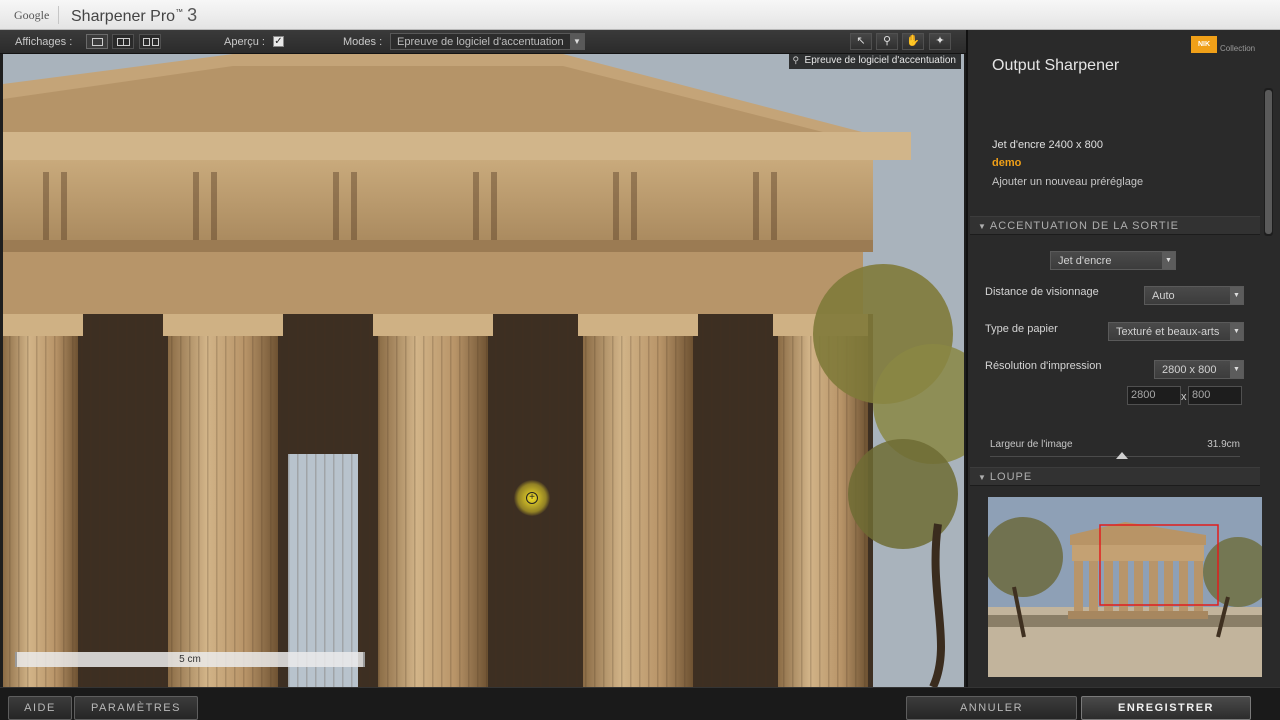 The height and width of the screenshot is (720, 1280). What do you see at coordinates (1122, 455) in the screenshot?
I see `slider-thumb` at bounding box center [1122, 455].